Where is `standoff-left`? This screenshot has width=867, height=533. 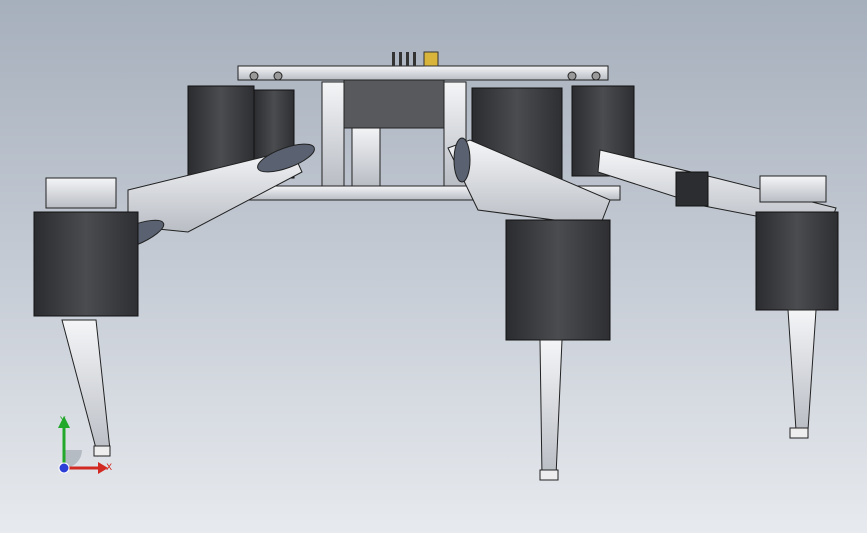
standoff-left is located at coordinates (333, 134).